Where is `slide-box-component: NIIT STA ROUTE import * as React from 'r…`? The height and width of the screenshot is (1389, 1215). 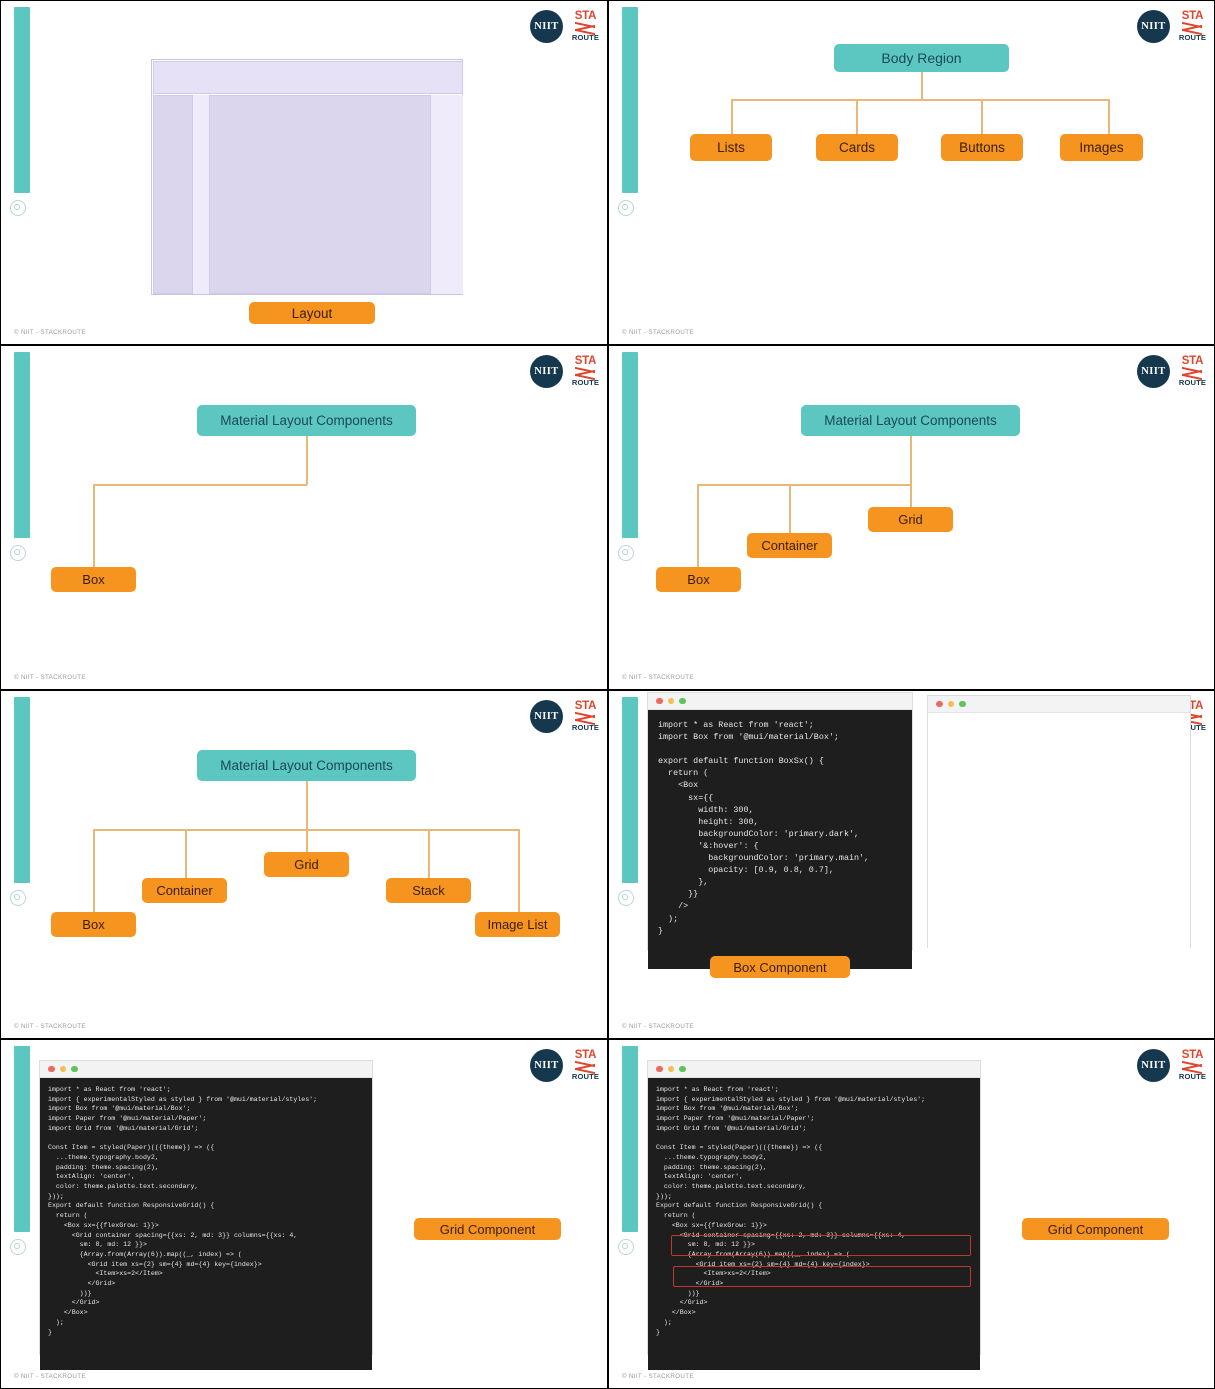
slide-box-component: NIIT STA ROUTE import * as React from 'r… is located at coordinates (911, 864).